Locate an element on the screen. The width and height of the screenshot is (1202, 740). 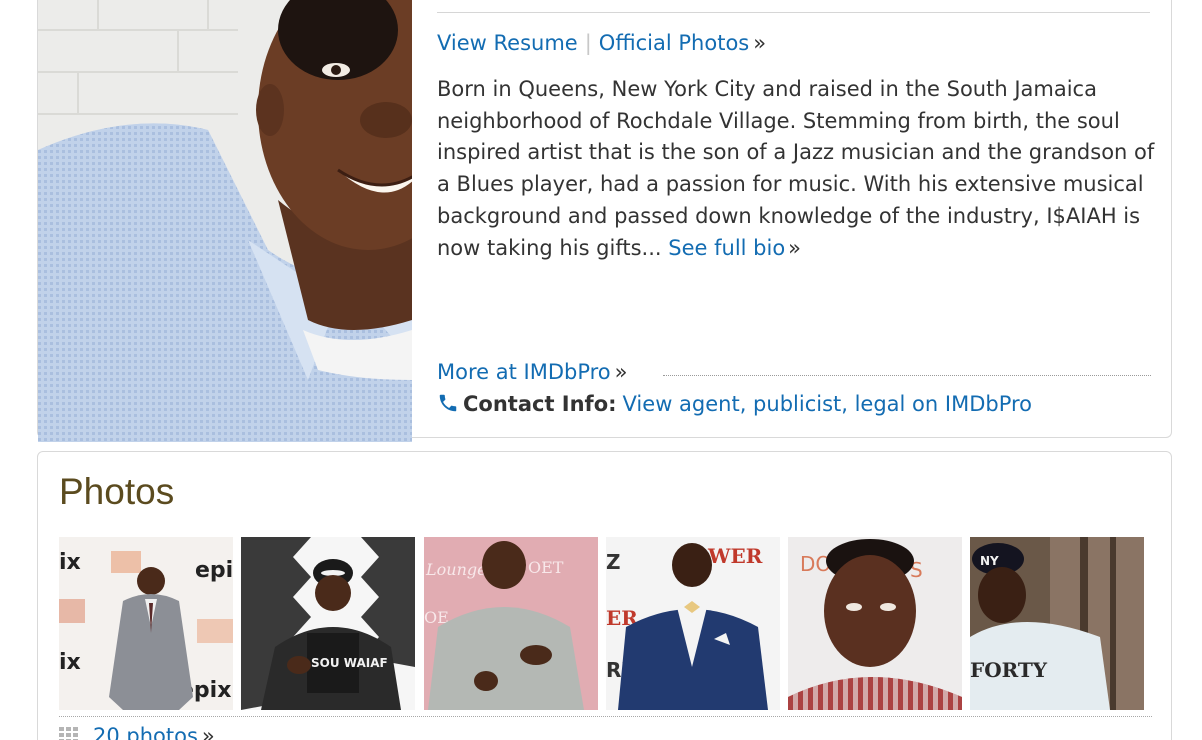
backdrop-text: Z is located at coordinates (613, 562).